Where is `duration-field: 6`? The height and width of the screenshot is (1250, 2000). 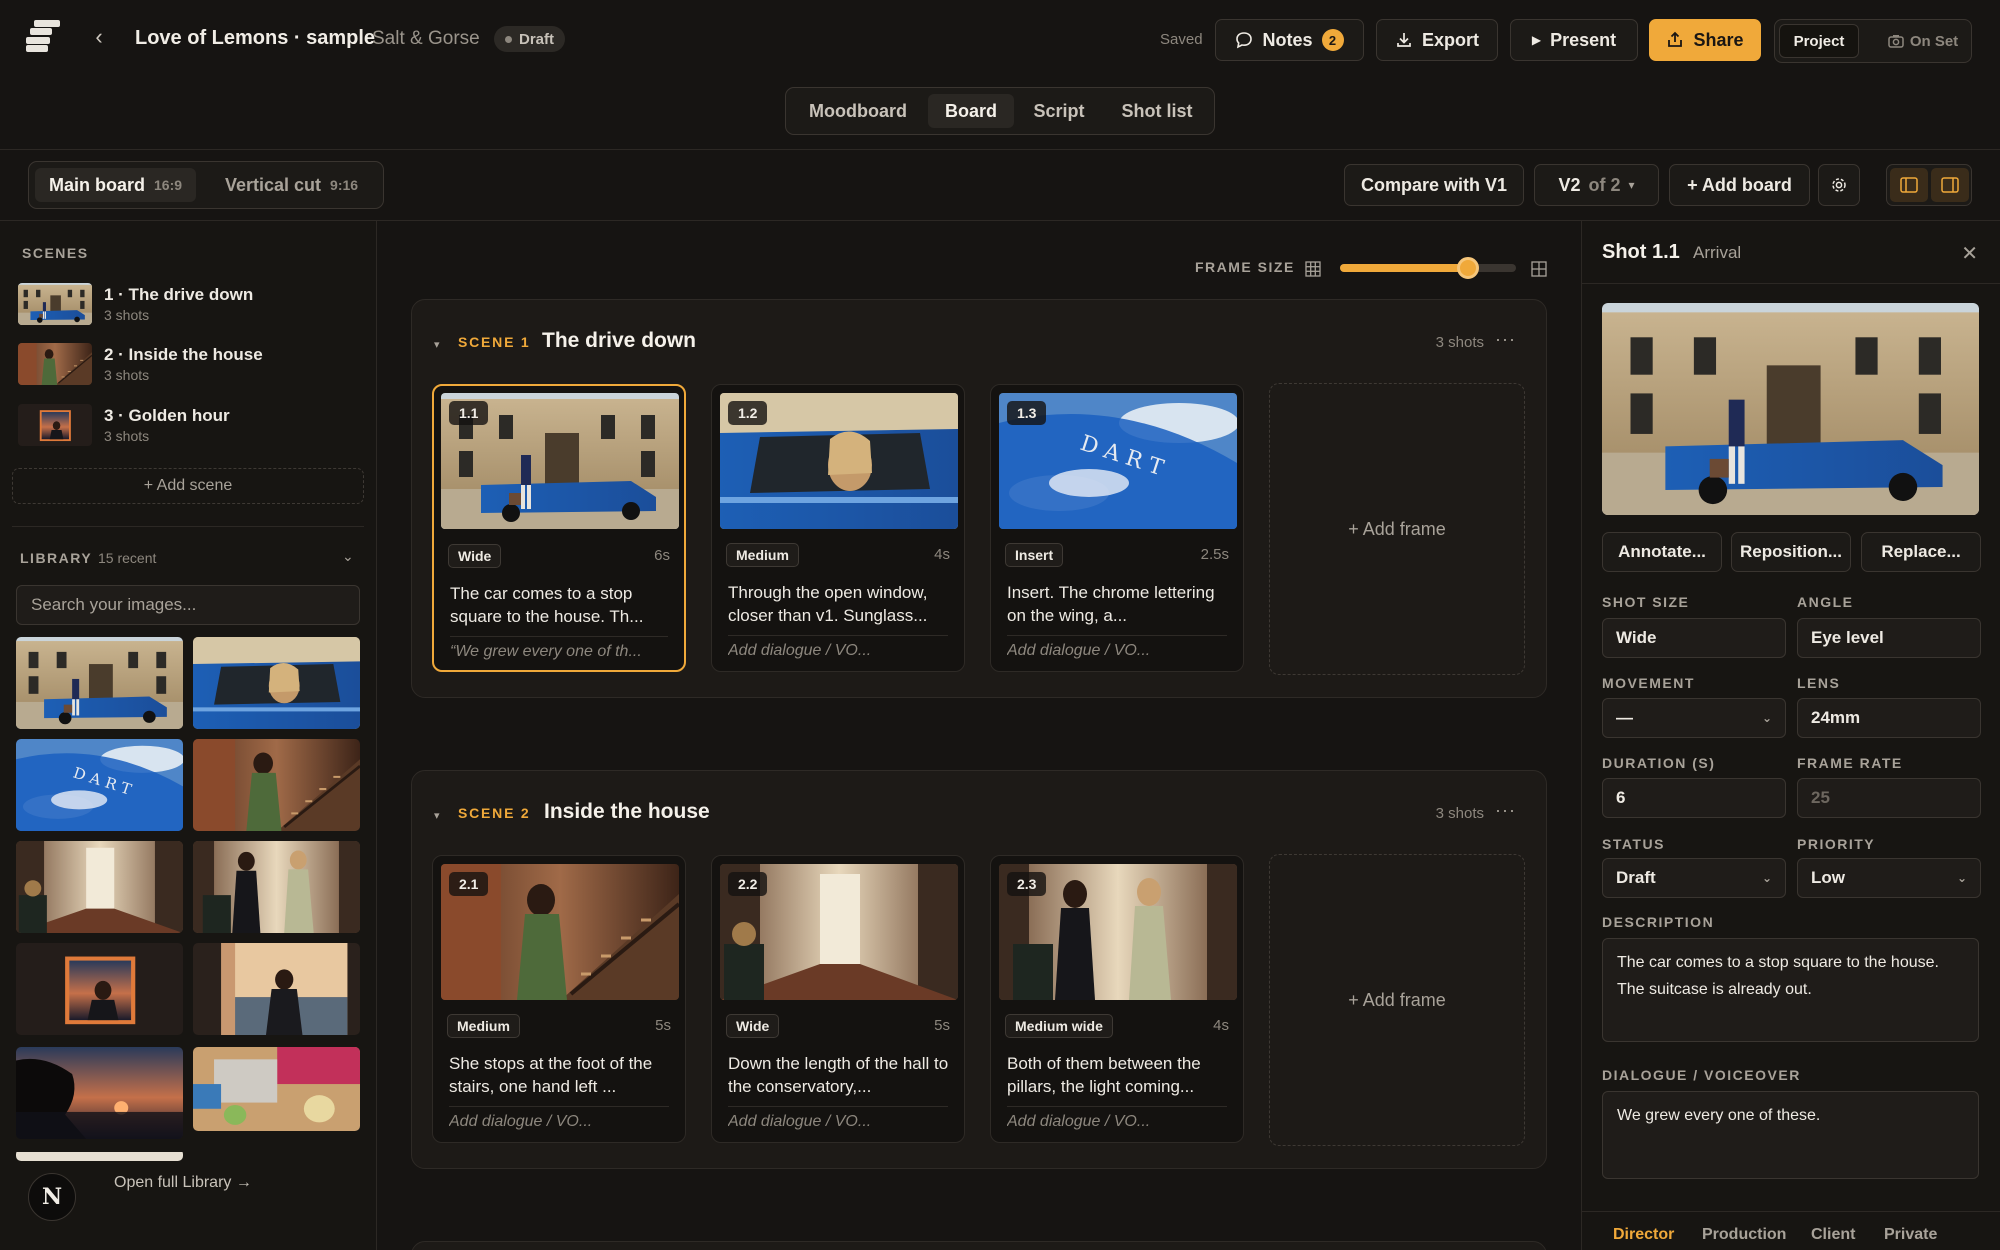
duration-field: 6 is located at coordinates (1694, 798).